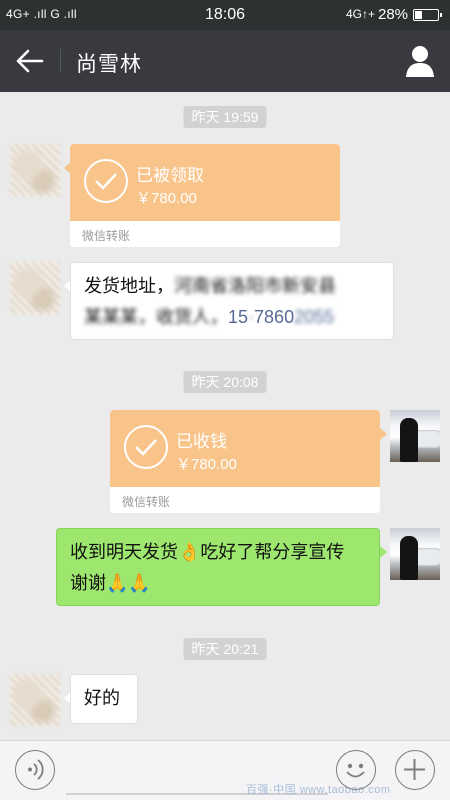  I want to click on back-arrow-icon, so click(30, 61).